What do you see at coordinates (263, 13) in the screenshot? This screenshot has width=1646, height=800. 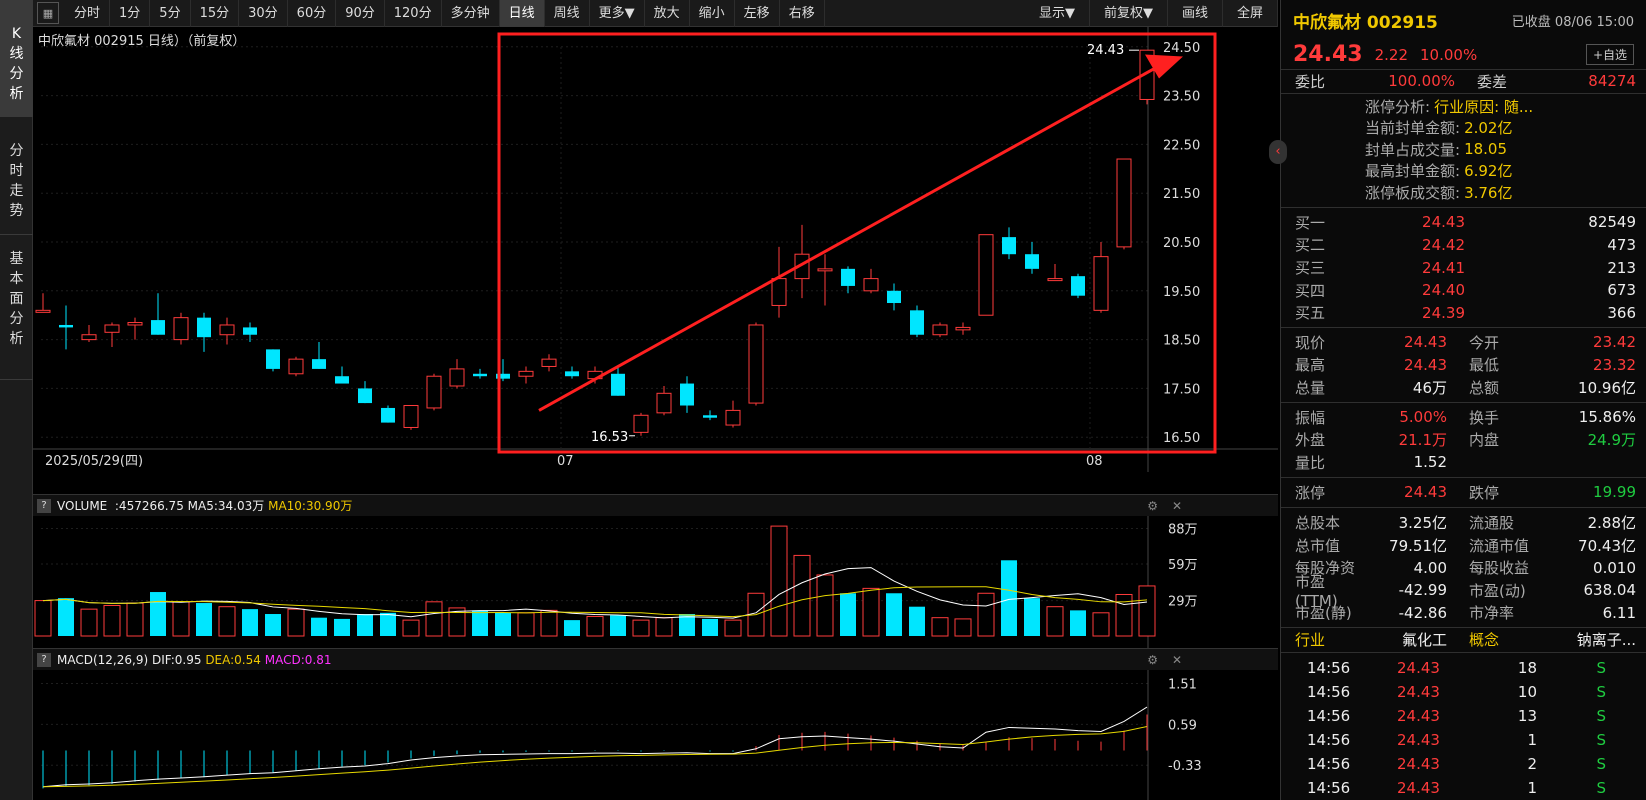 I see `period-button: 30分` at bounding box center [263, 13].